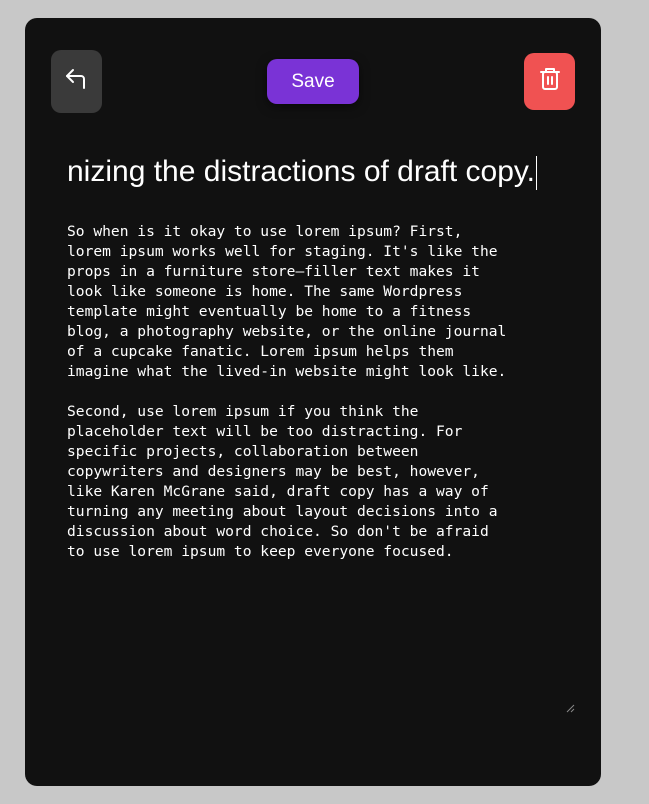 This screenshot has height=804, width=649. I want to click on delete-button, so click(549, 81).